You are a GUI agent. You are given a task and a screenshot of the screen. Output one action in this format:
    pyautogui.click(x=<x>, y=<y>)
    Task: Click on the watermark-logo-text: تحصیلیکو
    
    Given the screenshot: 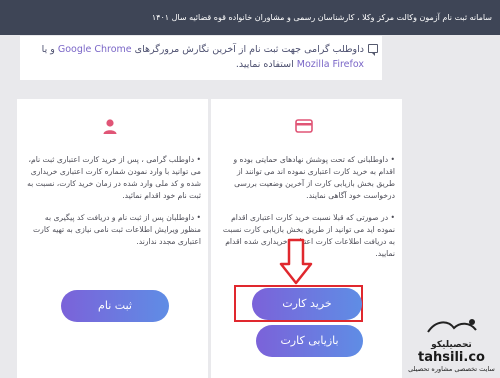 What is the action you would take?
    pyautogui.click(x=451, y=345)
    